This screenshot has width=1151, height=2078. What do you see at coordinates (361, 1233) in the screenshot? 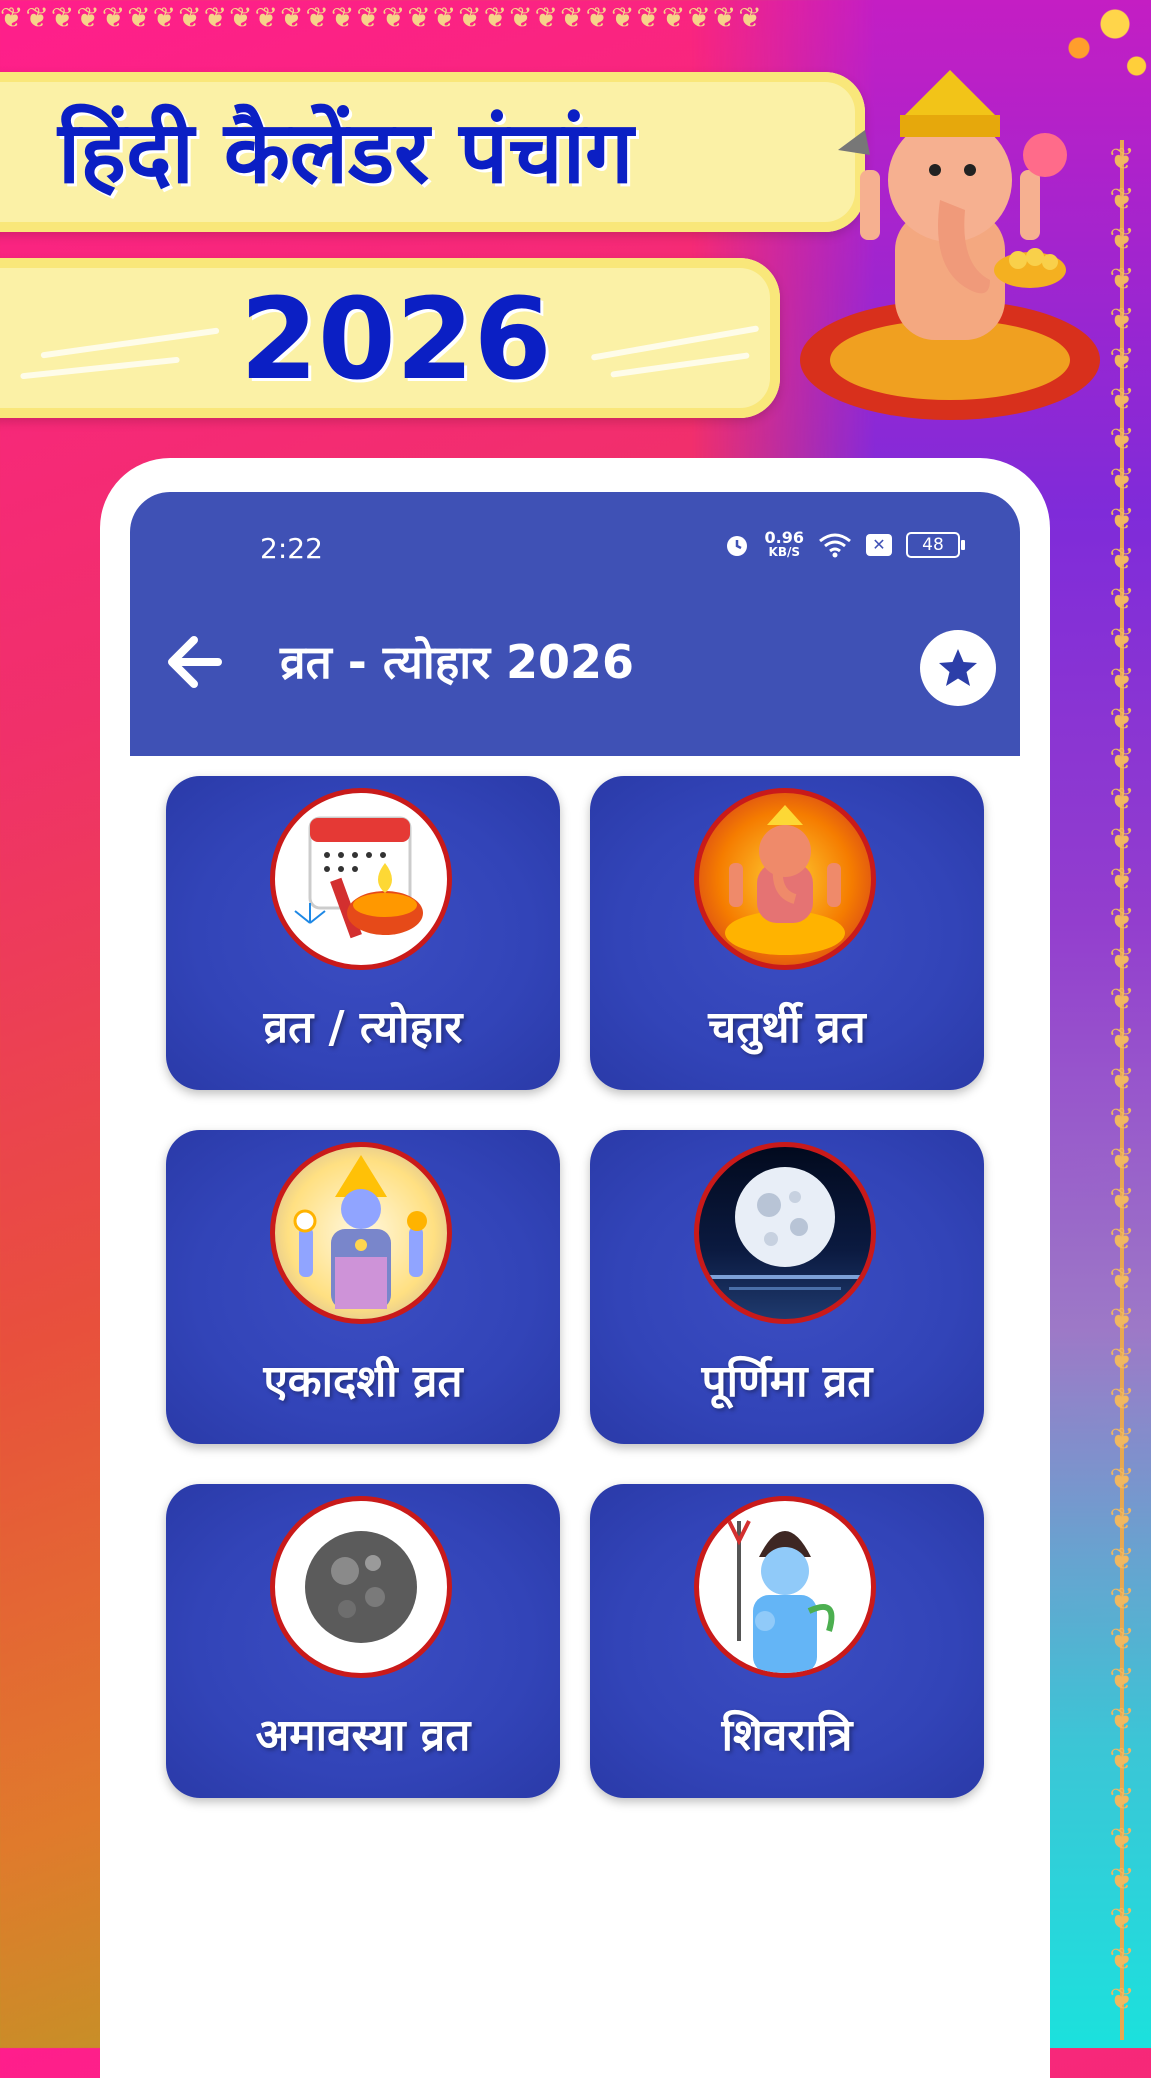
I see `vishnu-icon` at bounding box center [361, 1233].